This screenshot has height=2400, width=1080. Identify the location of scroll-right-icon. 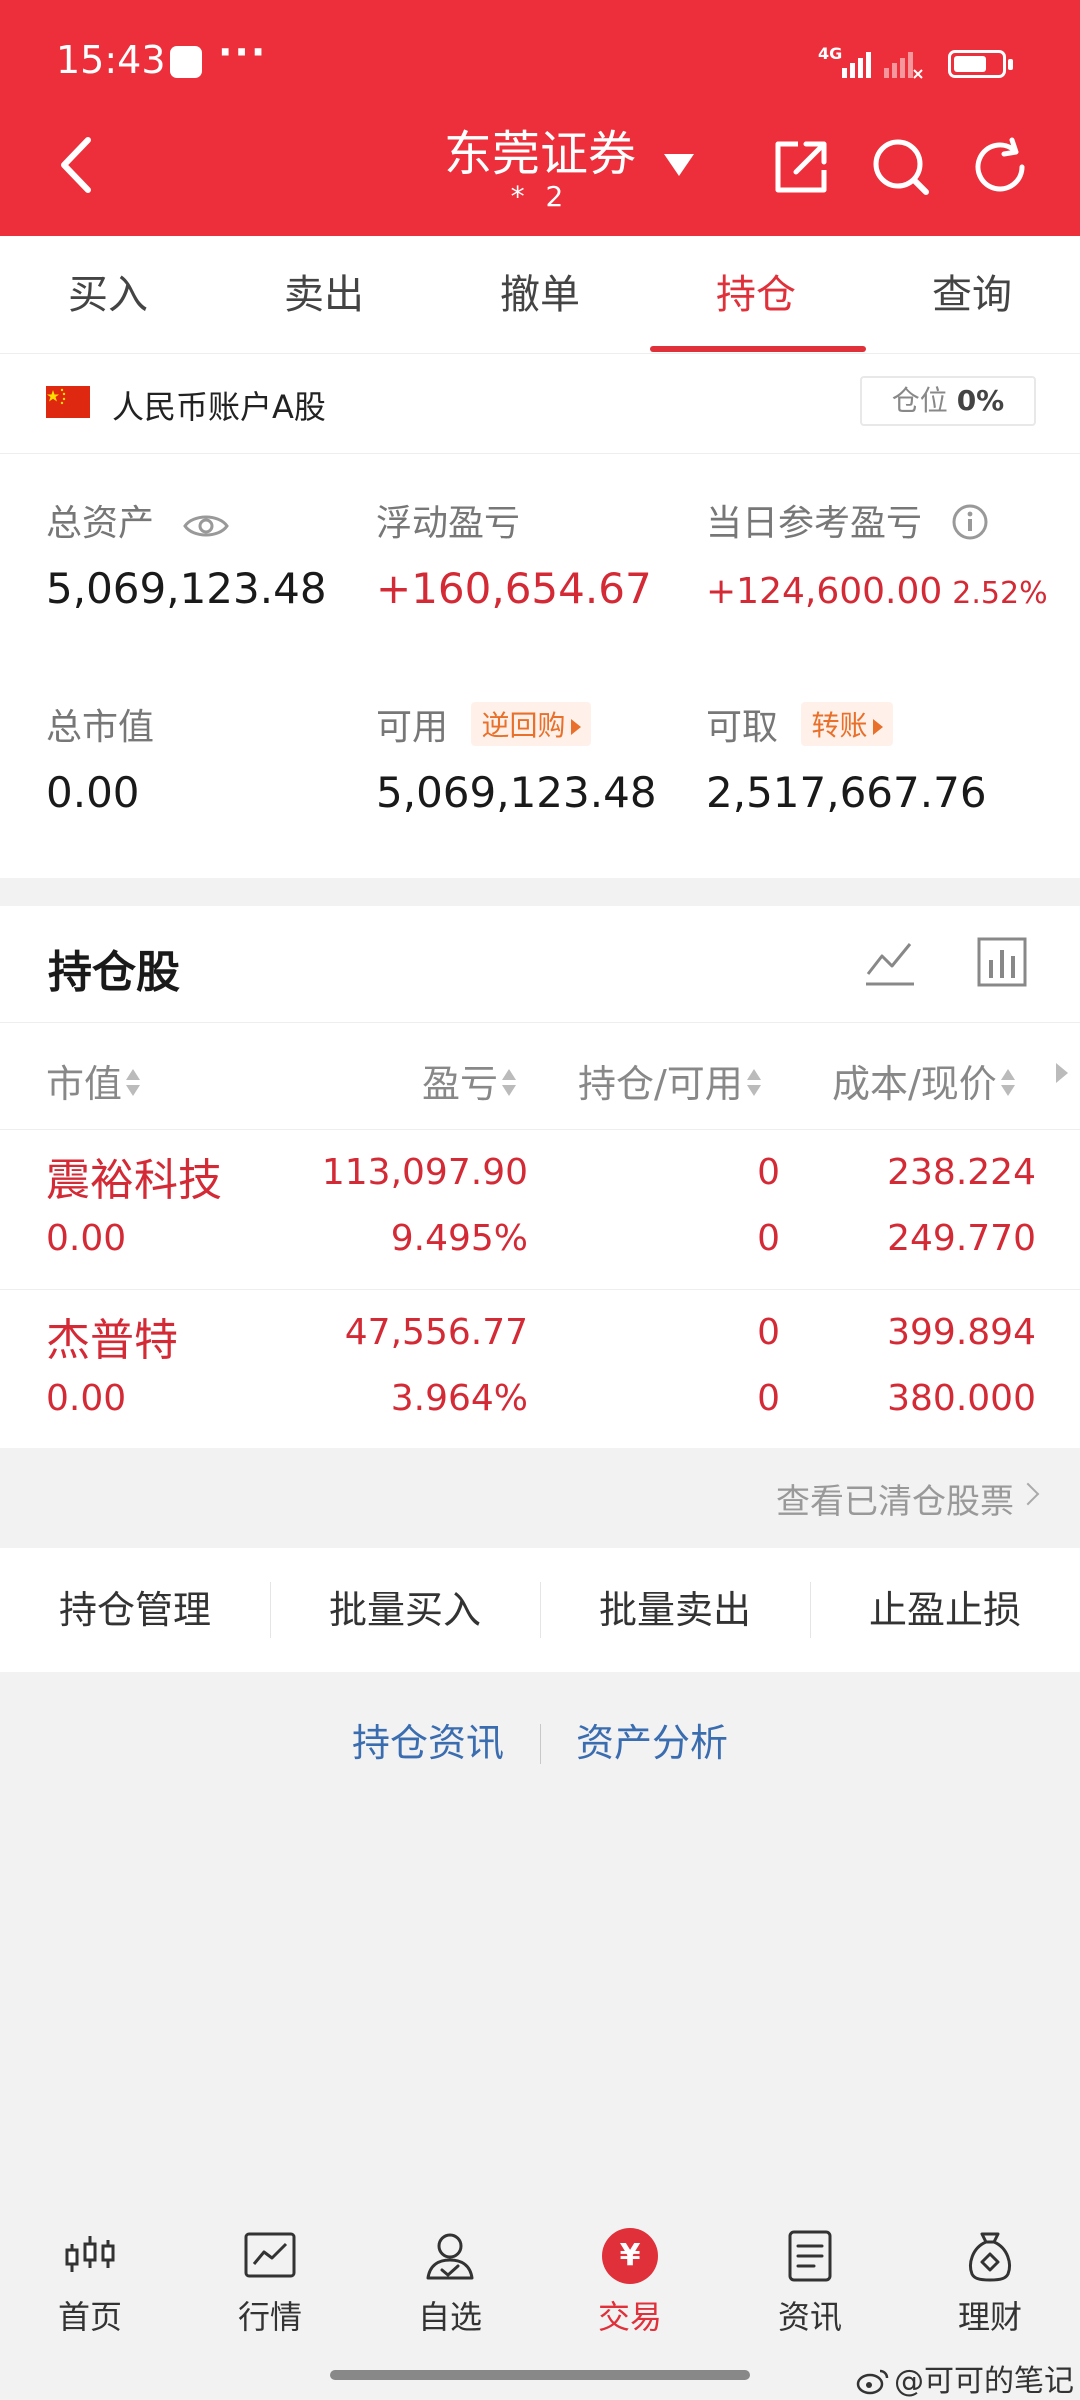
(1062, 1073).